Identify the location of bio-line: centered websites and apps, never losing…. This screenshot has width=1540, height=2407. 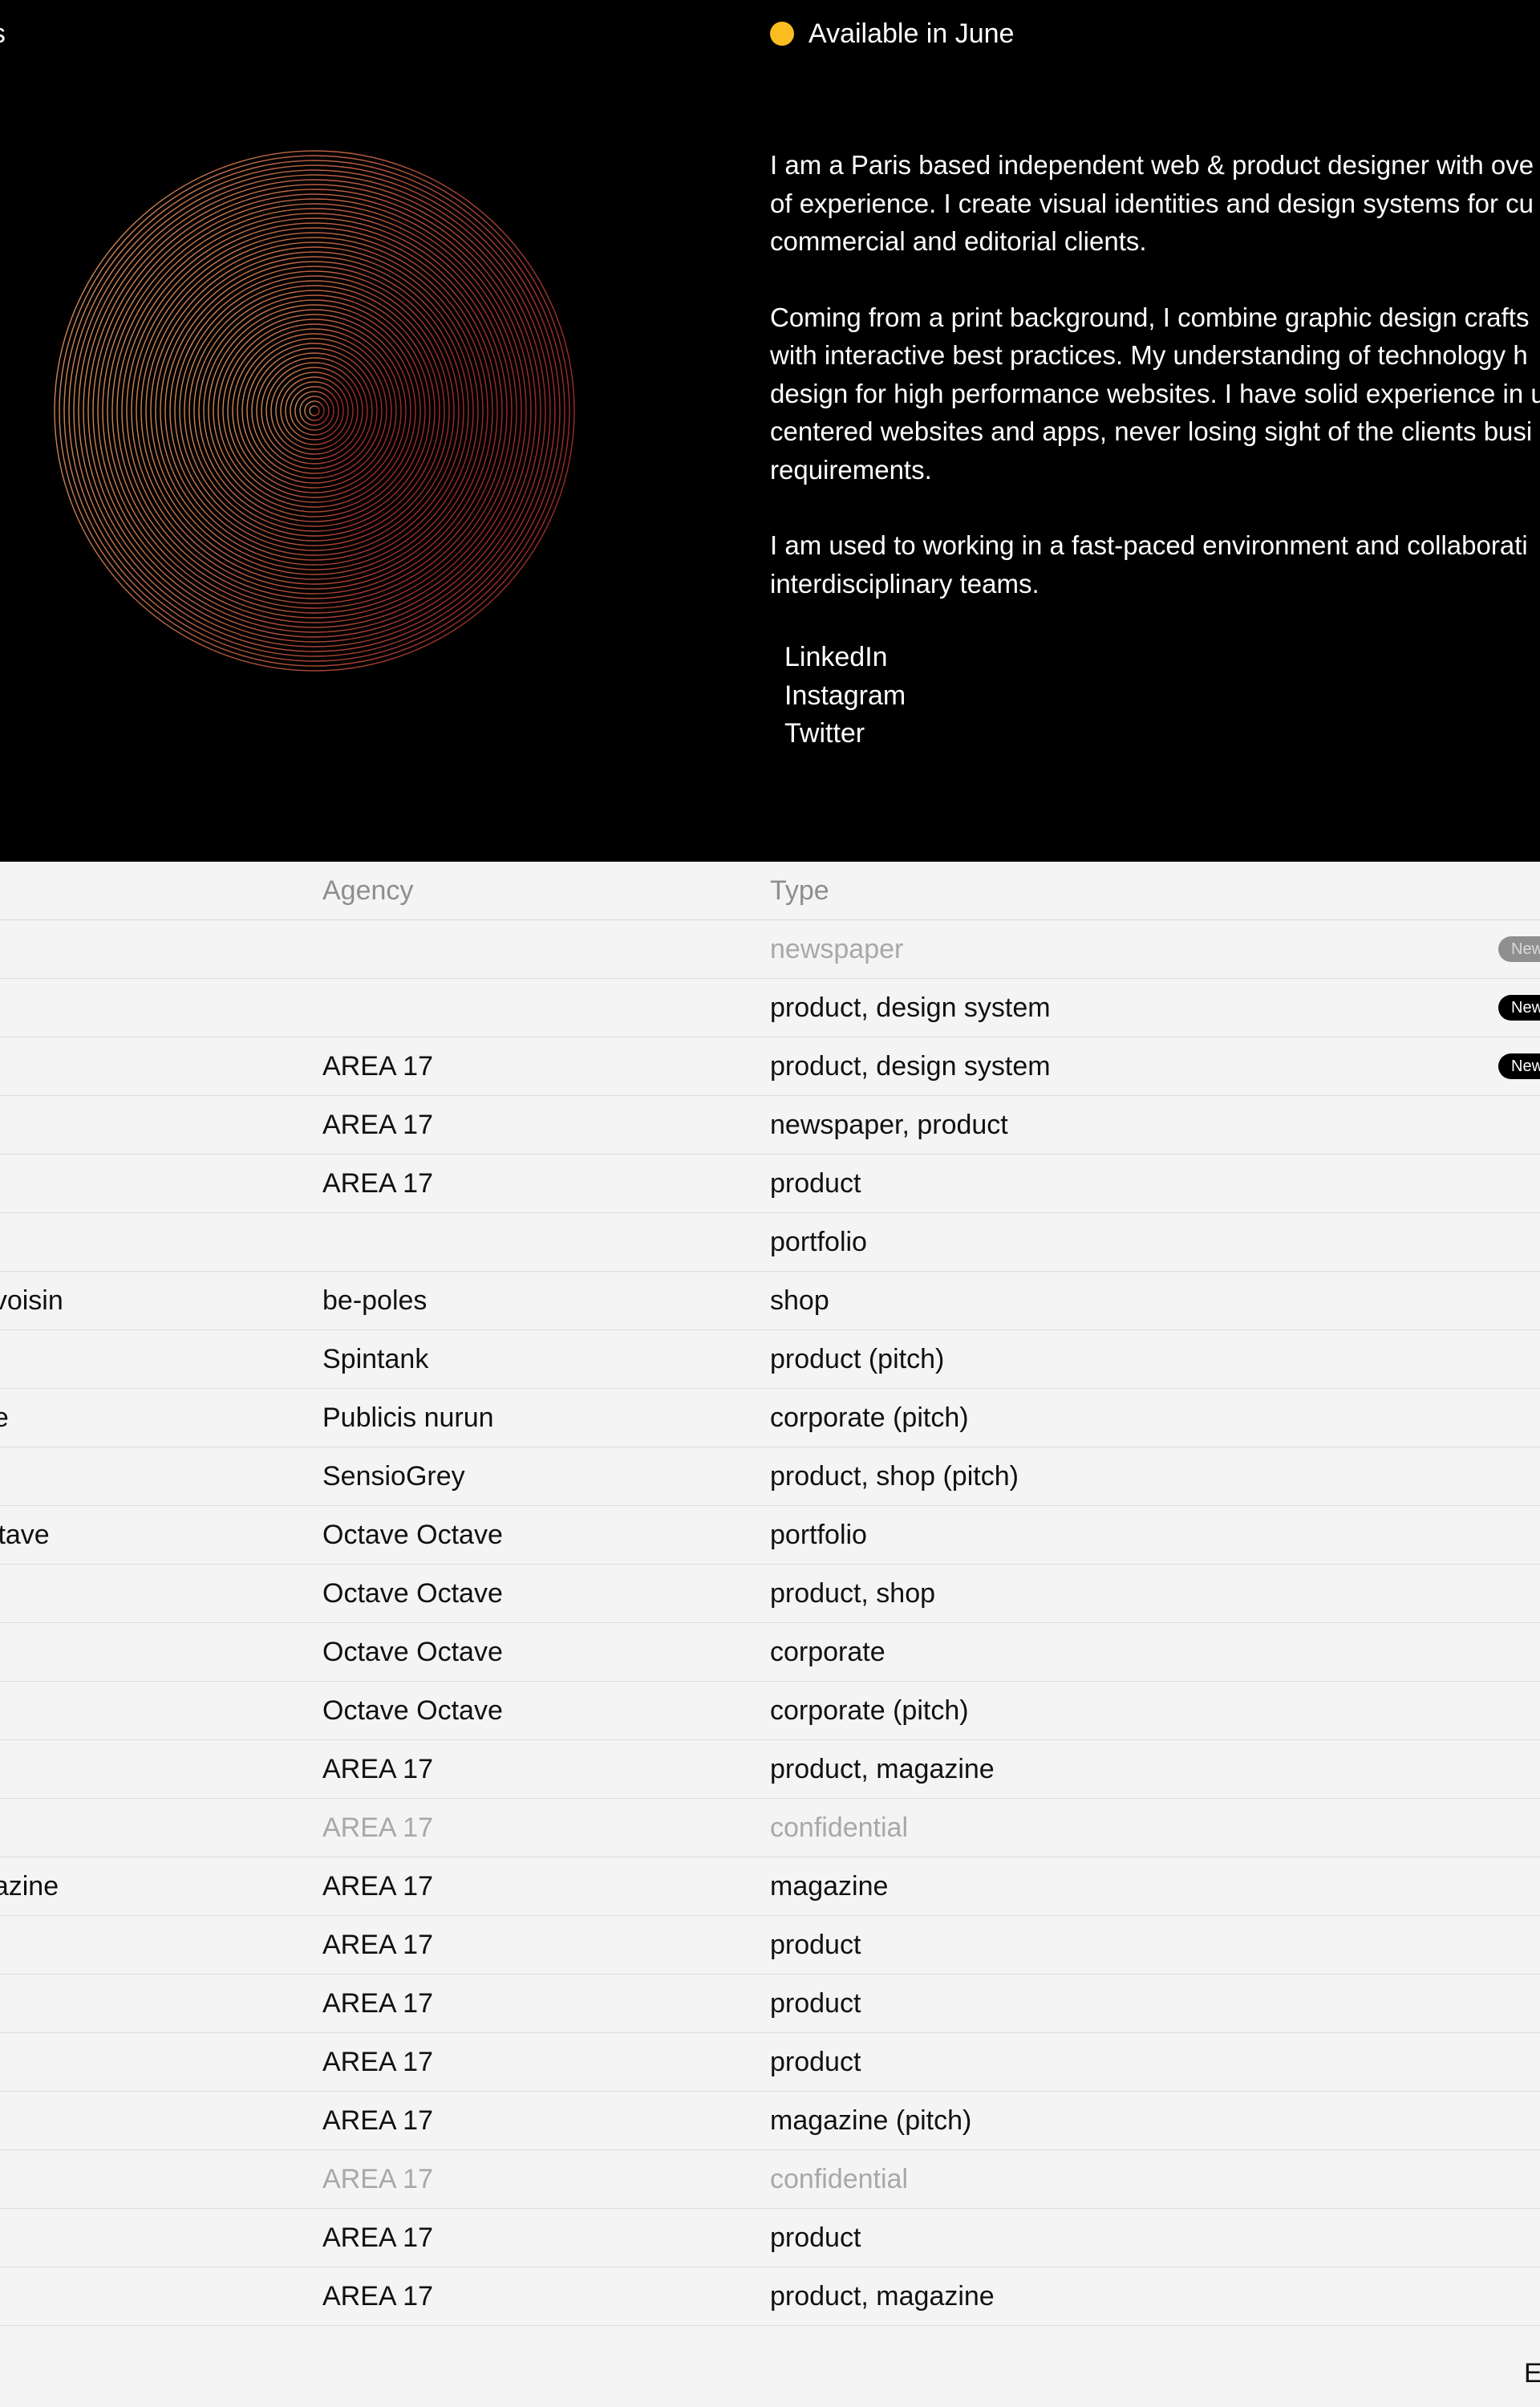
(1151, 431).